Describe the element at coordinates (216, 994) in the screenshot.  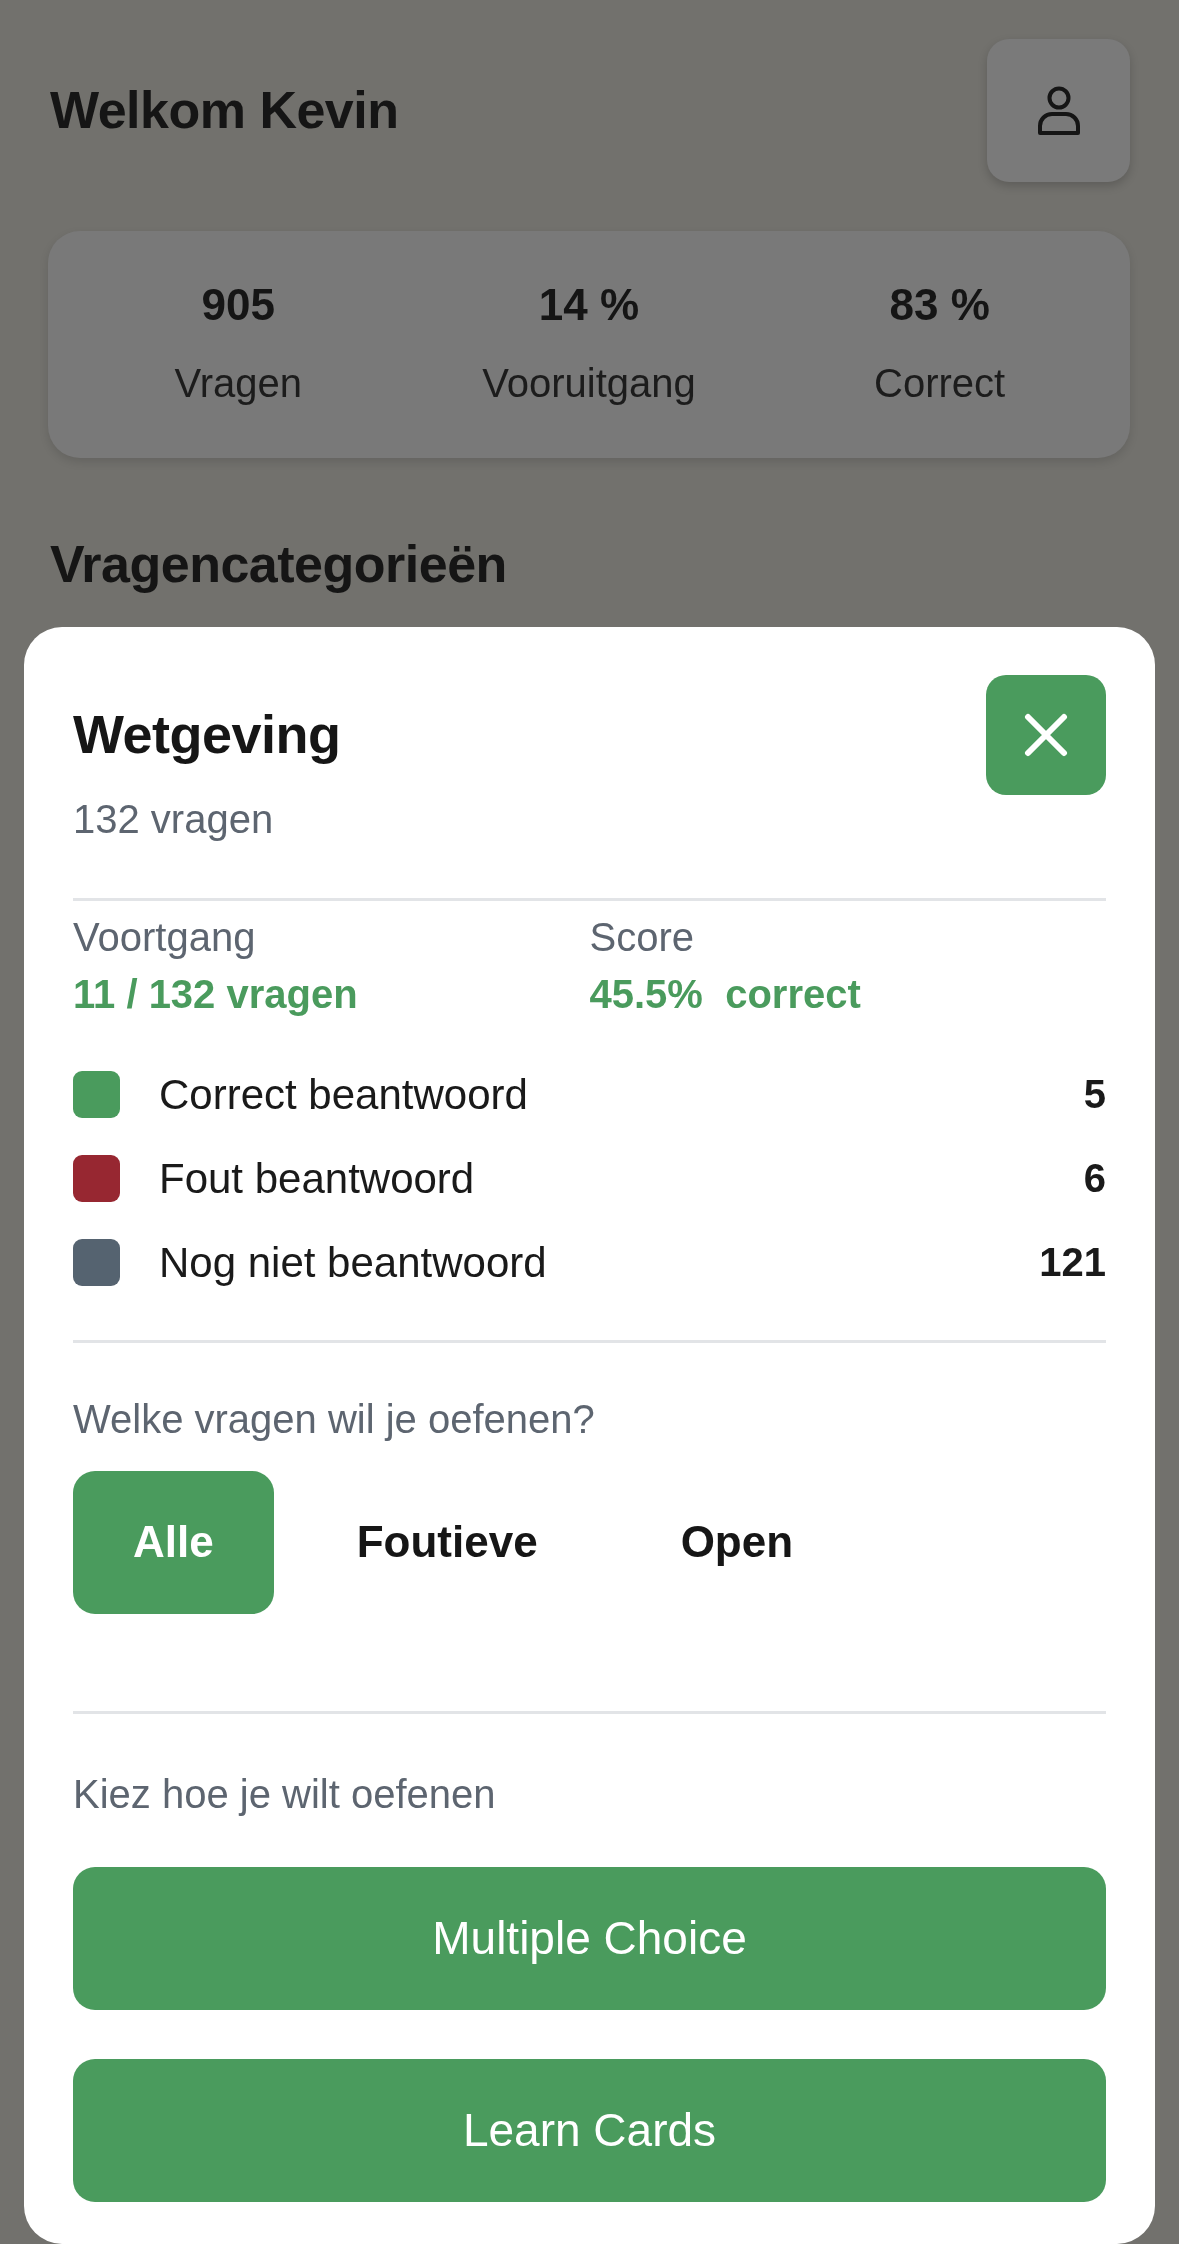
I see `progress-value: 11 / 132 vragen` at that location.